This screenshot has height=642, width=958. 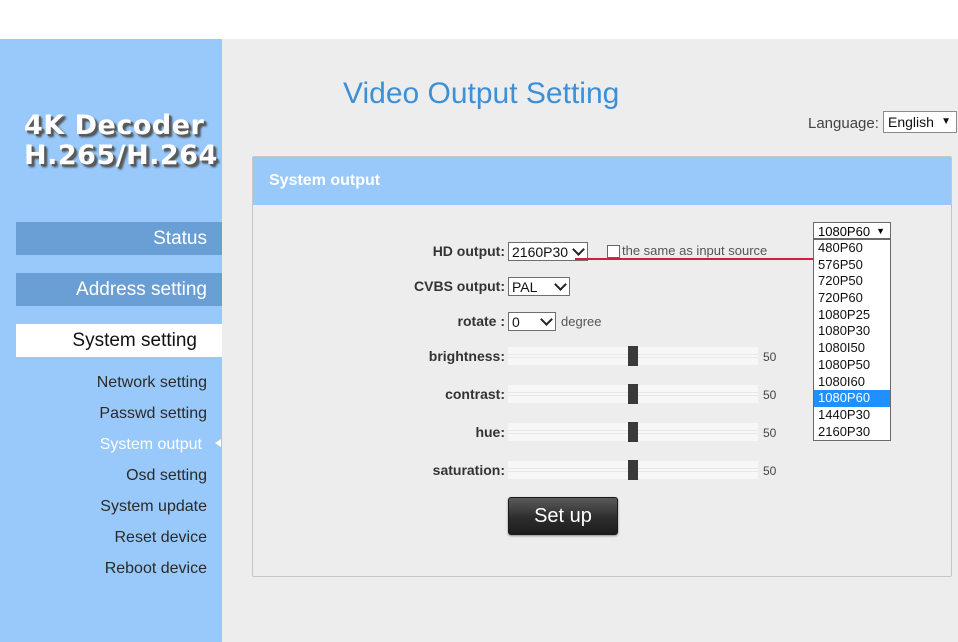 I want to click on contrast-slider-thumb, so click(x=633, y=394).